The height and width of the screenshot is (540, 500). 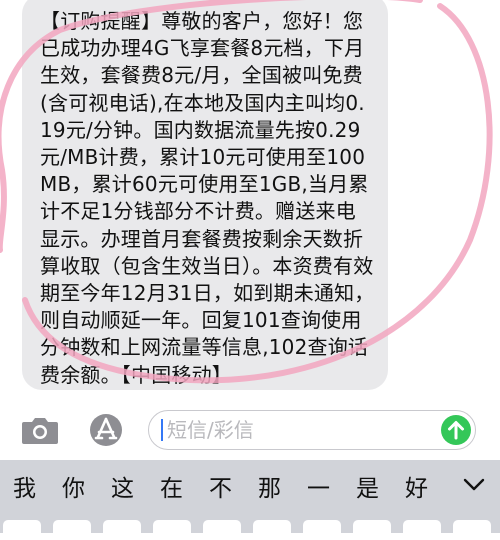 I want to click on compose-bar: 短信/彩信, so click(x=250, y=429).